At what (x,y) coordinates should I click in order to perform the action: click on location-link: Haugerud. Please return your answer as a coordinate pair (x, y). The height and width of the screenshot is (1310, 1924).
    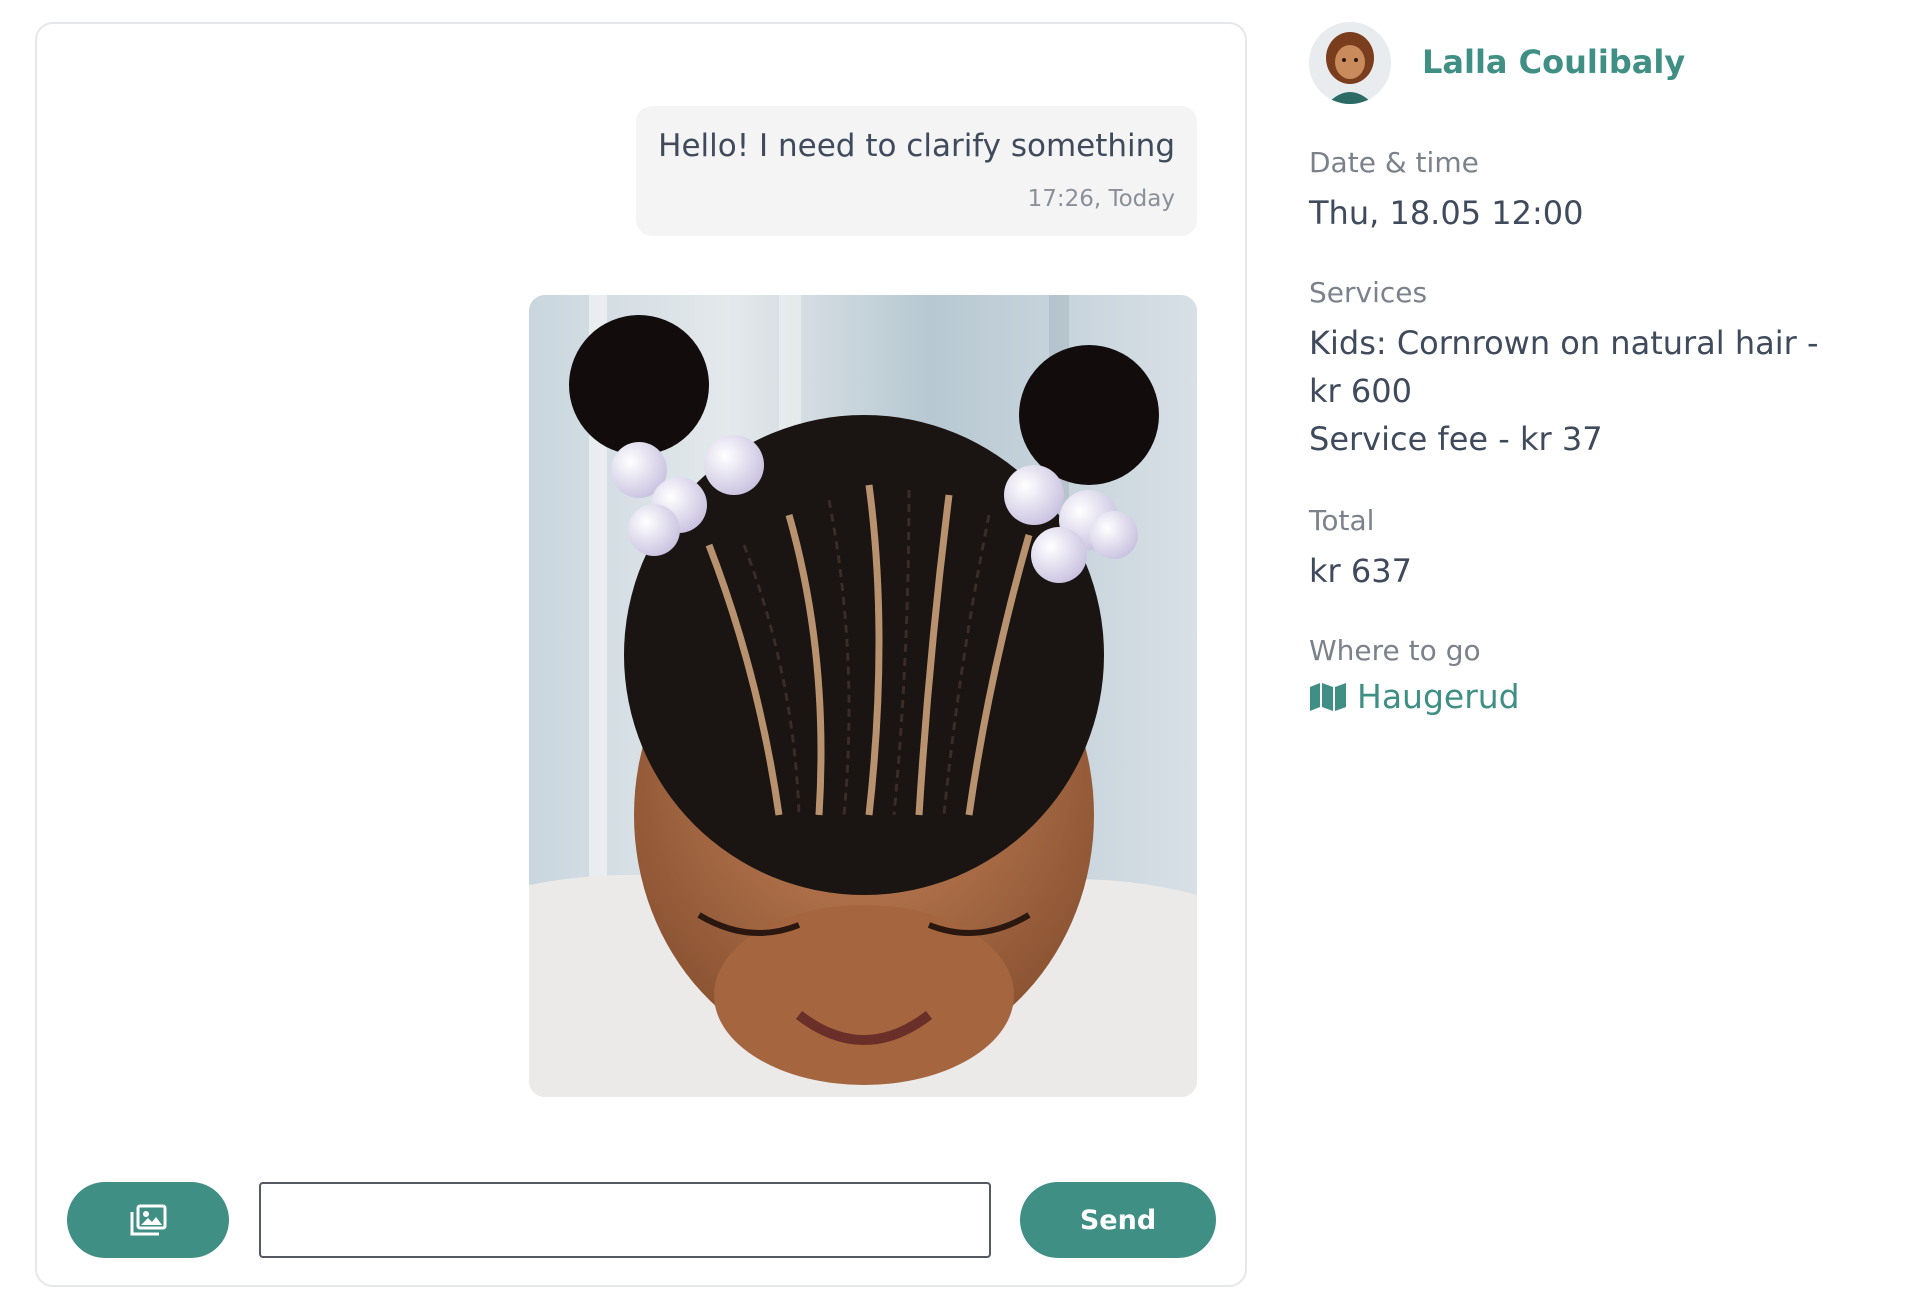
    Looking at the image, I should click on (1414, 696).